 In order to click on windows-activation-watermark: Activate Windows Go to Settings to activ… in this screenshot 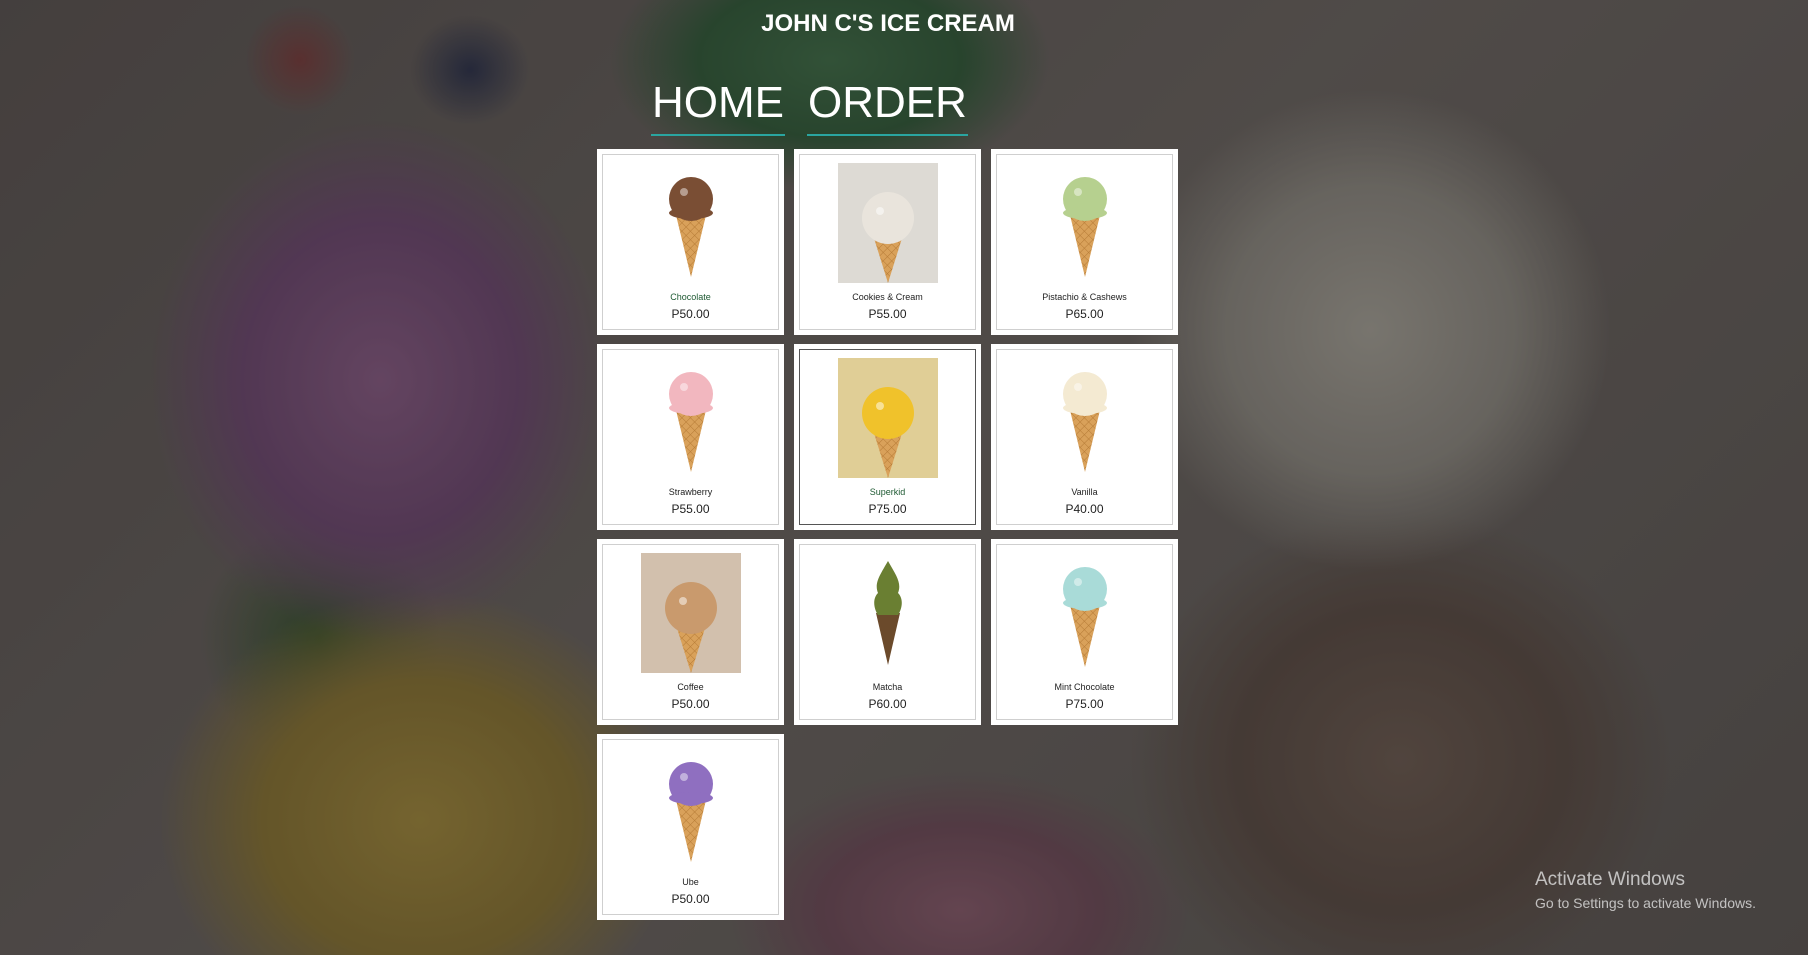, I will do `click(1645, 890)`.